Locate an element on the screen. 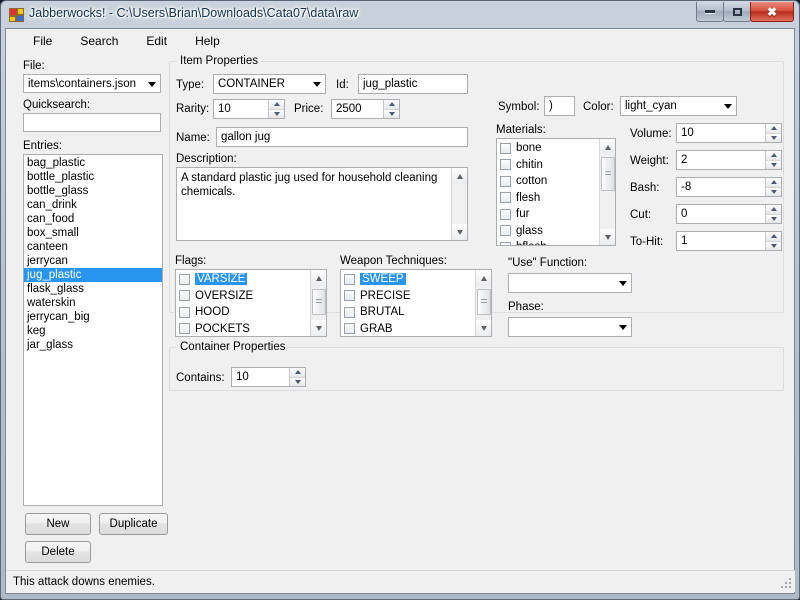 Image resolution: width=800 pixels, height=600 pixels. flag-item: POCKETS is located at coordinates (251, 329).